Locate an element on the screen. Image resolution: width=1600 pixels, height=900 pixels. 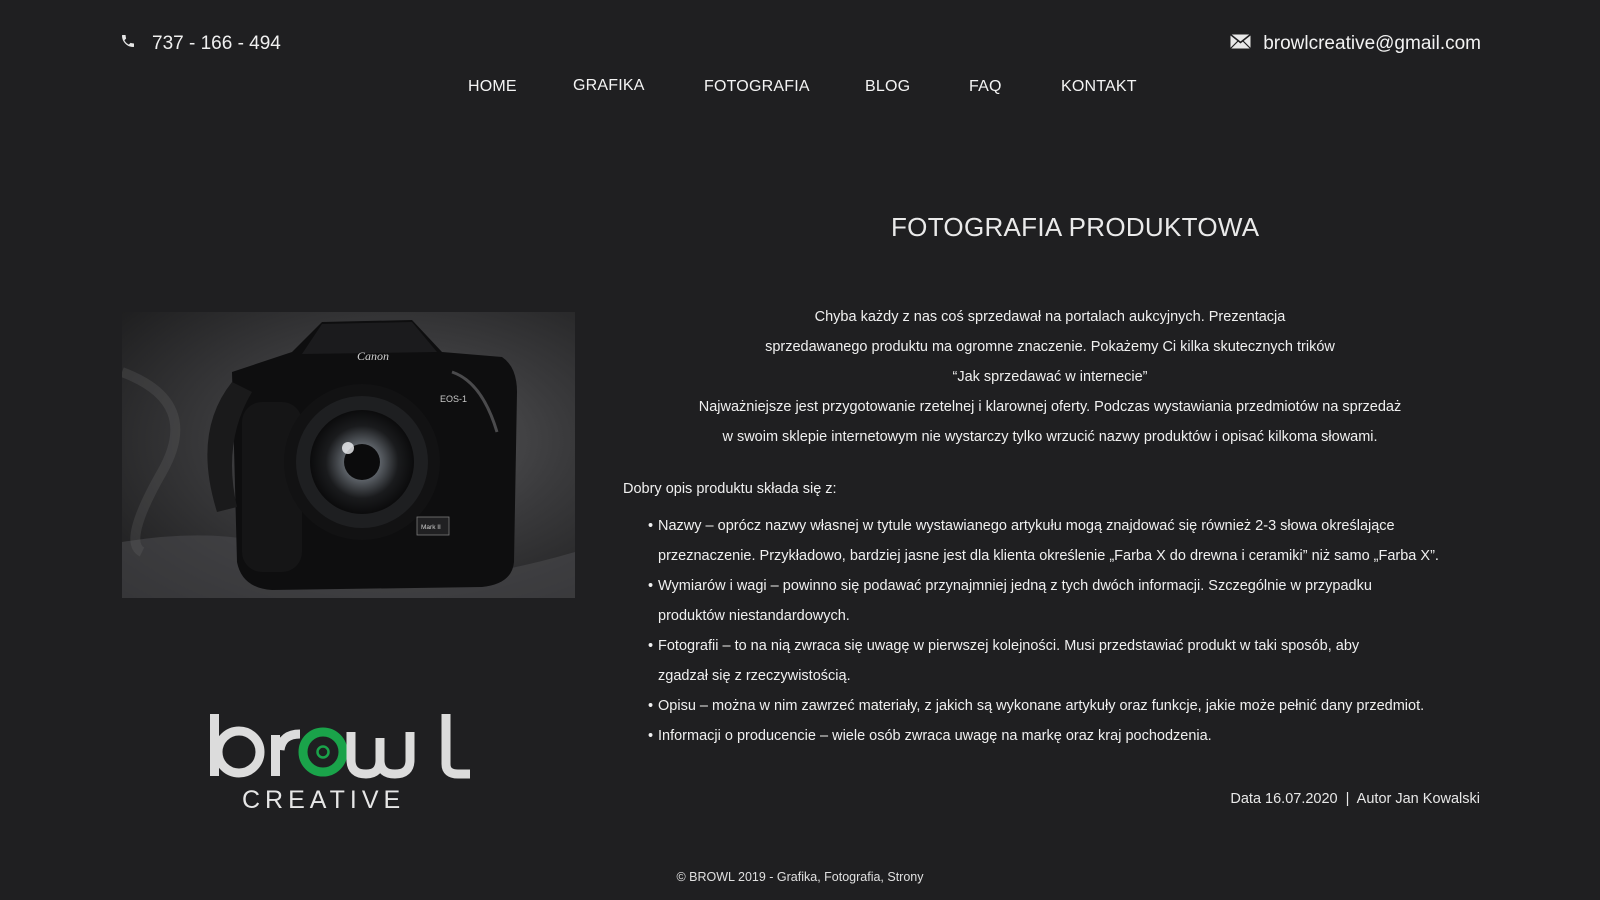
main-nav: HOME GRAFIKA FOTOGRAFIA BLOG FAQ KONTAKT is located at coordinates (800, 88).